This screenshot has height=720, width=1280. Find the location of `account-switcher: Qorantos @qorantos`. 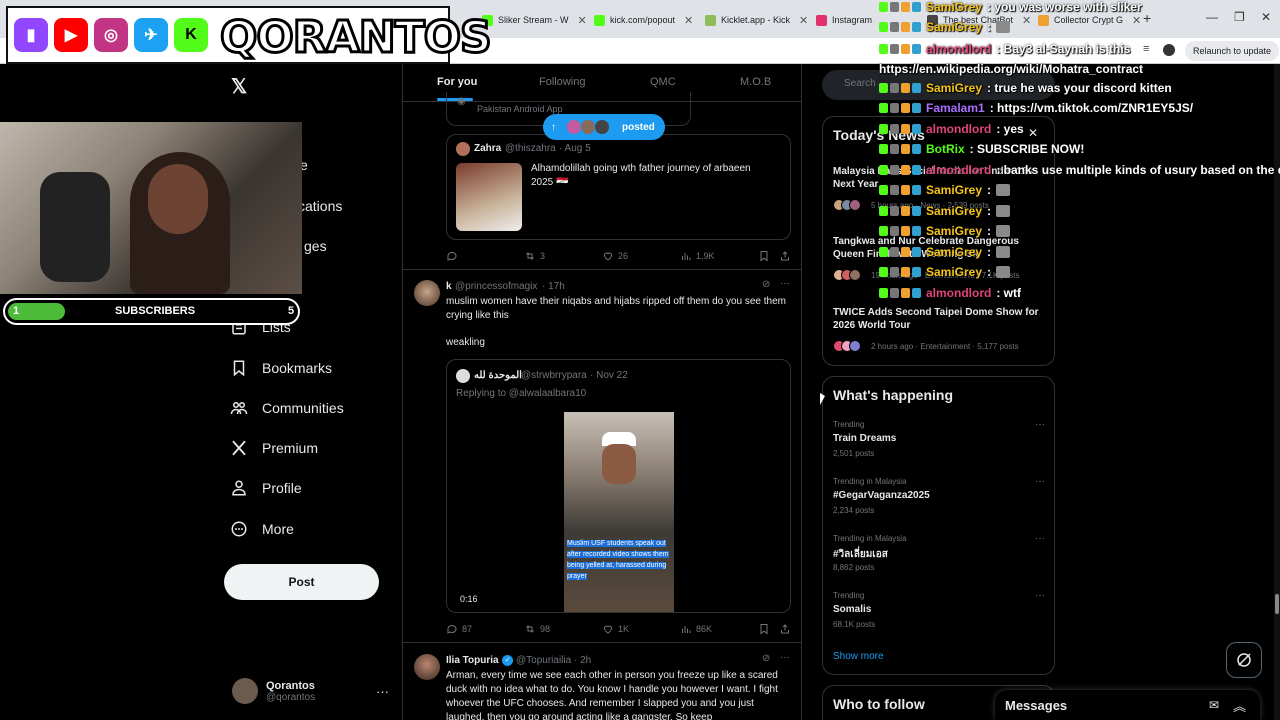

account-switcher: Qorantos @qorantos is located at coordinates (273, 691).